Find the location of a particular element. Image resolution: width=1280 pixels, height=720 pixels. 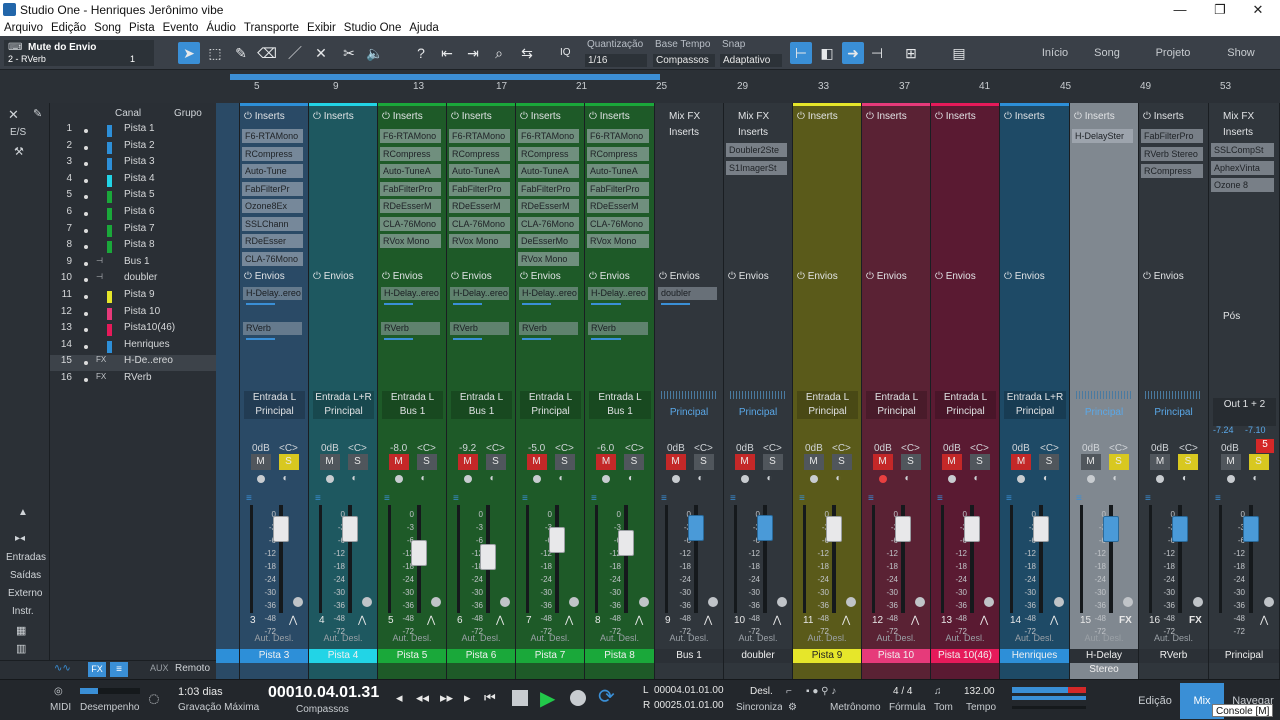

collapse-up-icon: ▲ is located at coordinates (23, 512).